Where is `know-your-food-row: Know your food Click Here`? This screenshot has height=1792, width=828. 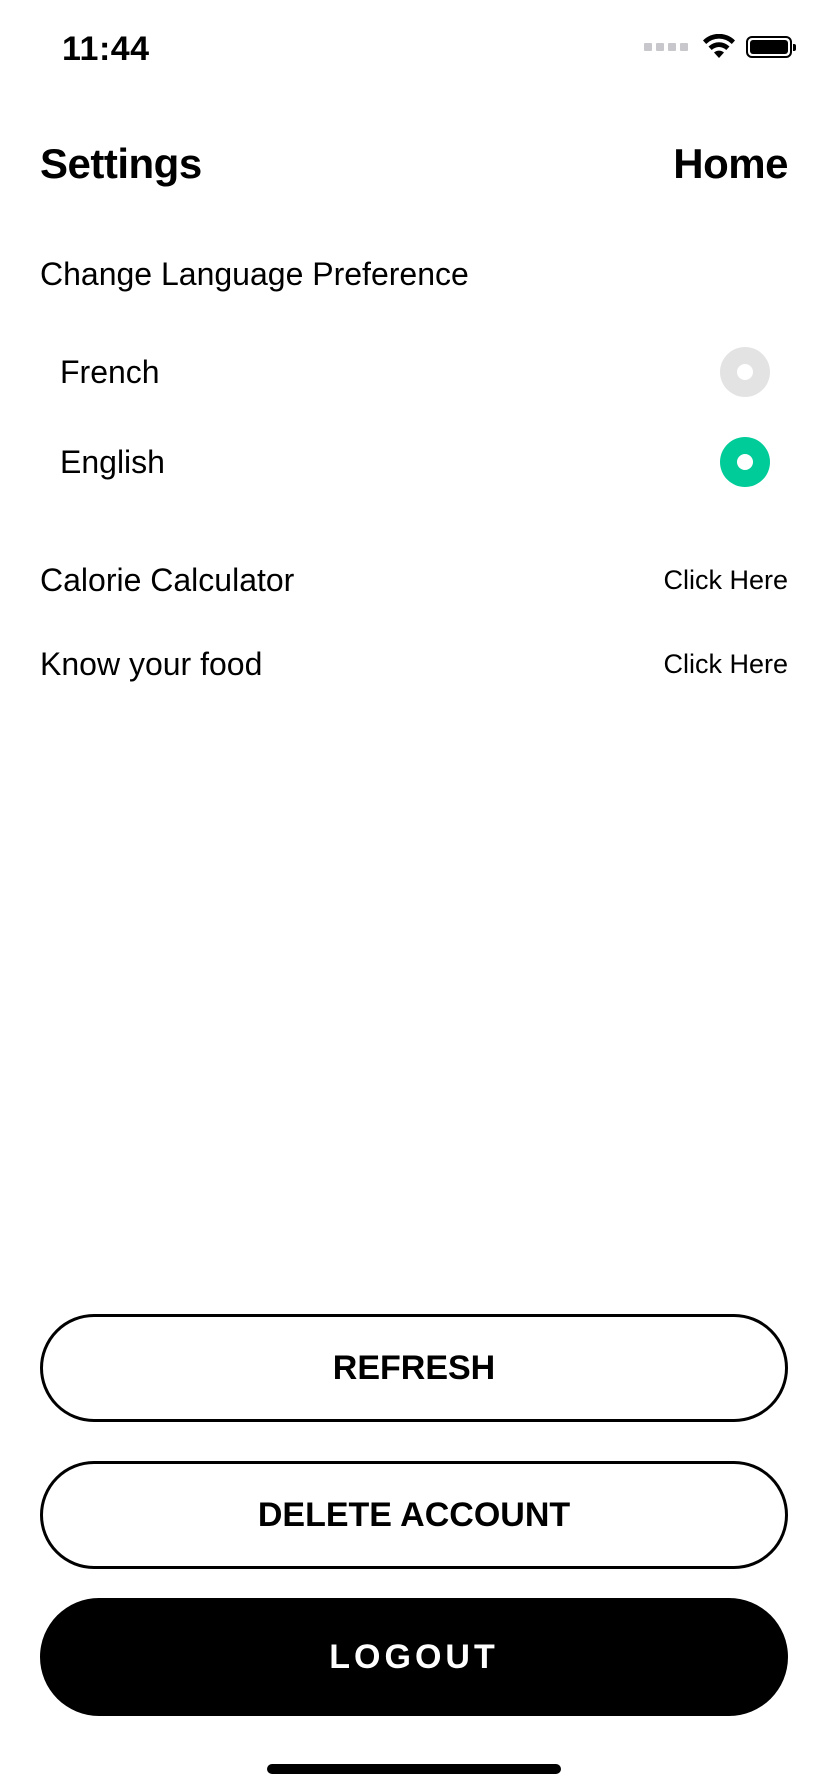 know-your-food-row: Know your food Click Here is located at coordinates (414, 664).